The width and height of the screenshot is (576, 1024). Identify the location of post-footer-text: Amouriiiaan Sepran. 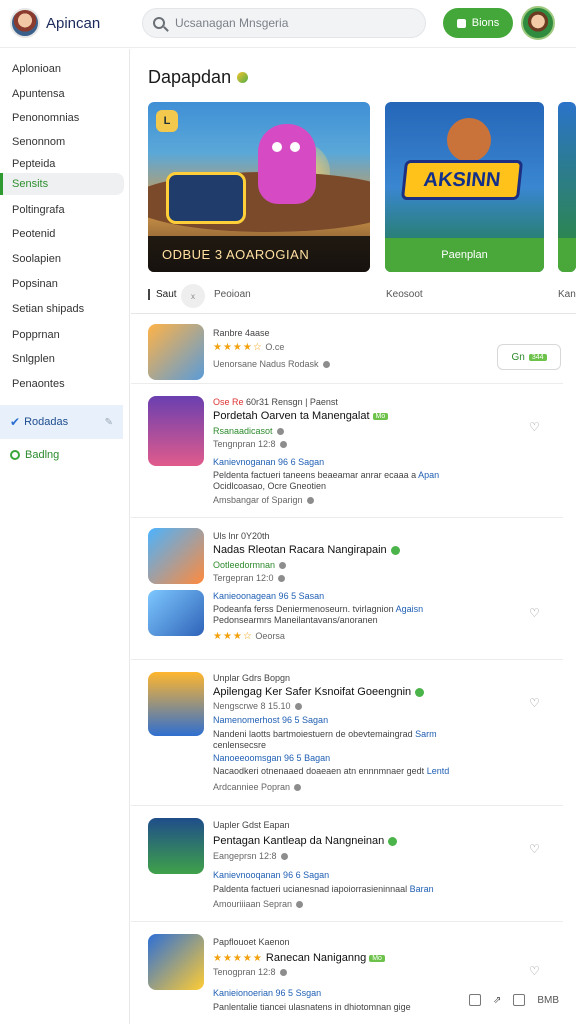
(253, 904).